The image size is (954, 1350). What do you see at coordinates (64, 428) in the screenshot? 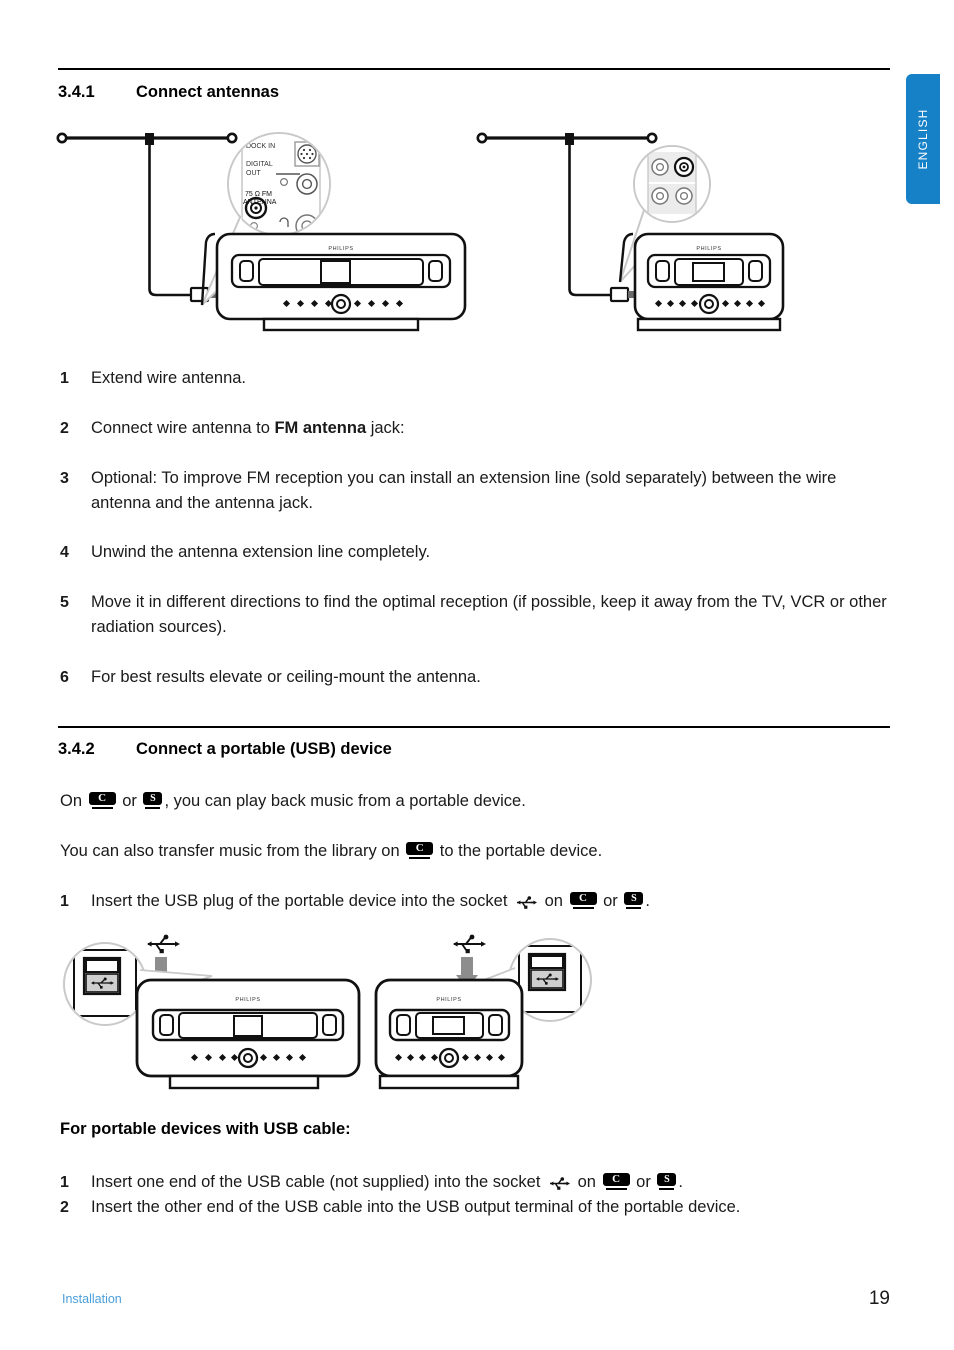
I see `step-2-index: 2` at bounding box center [64, 428].